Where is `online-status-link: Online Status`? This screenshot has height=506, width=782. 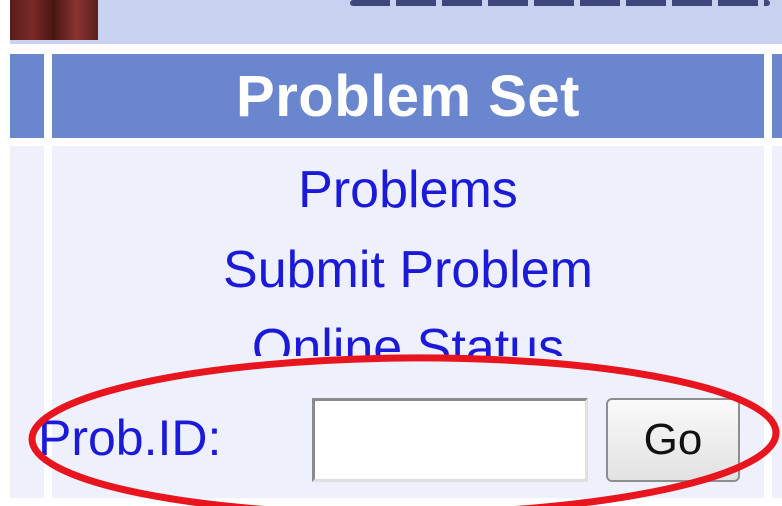 online-status-link: Online Status is located at coordinates (408, 337).